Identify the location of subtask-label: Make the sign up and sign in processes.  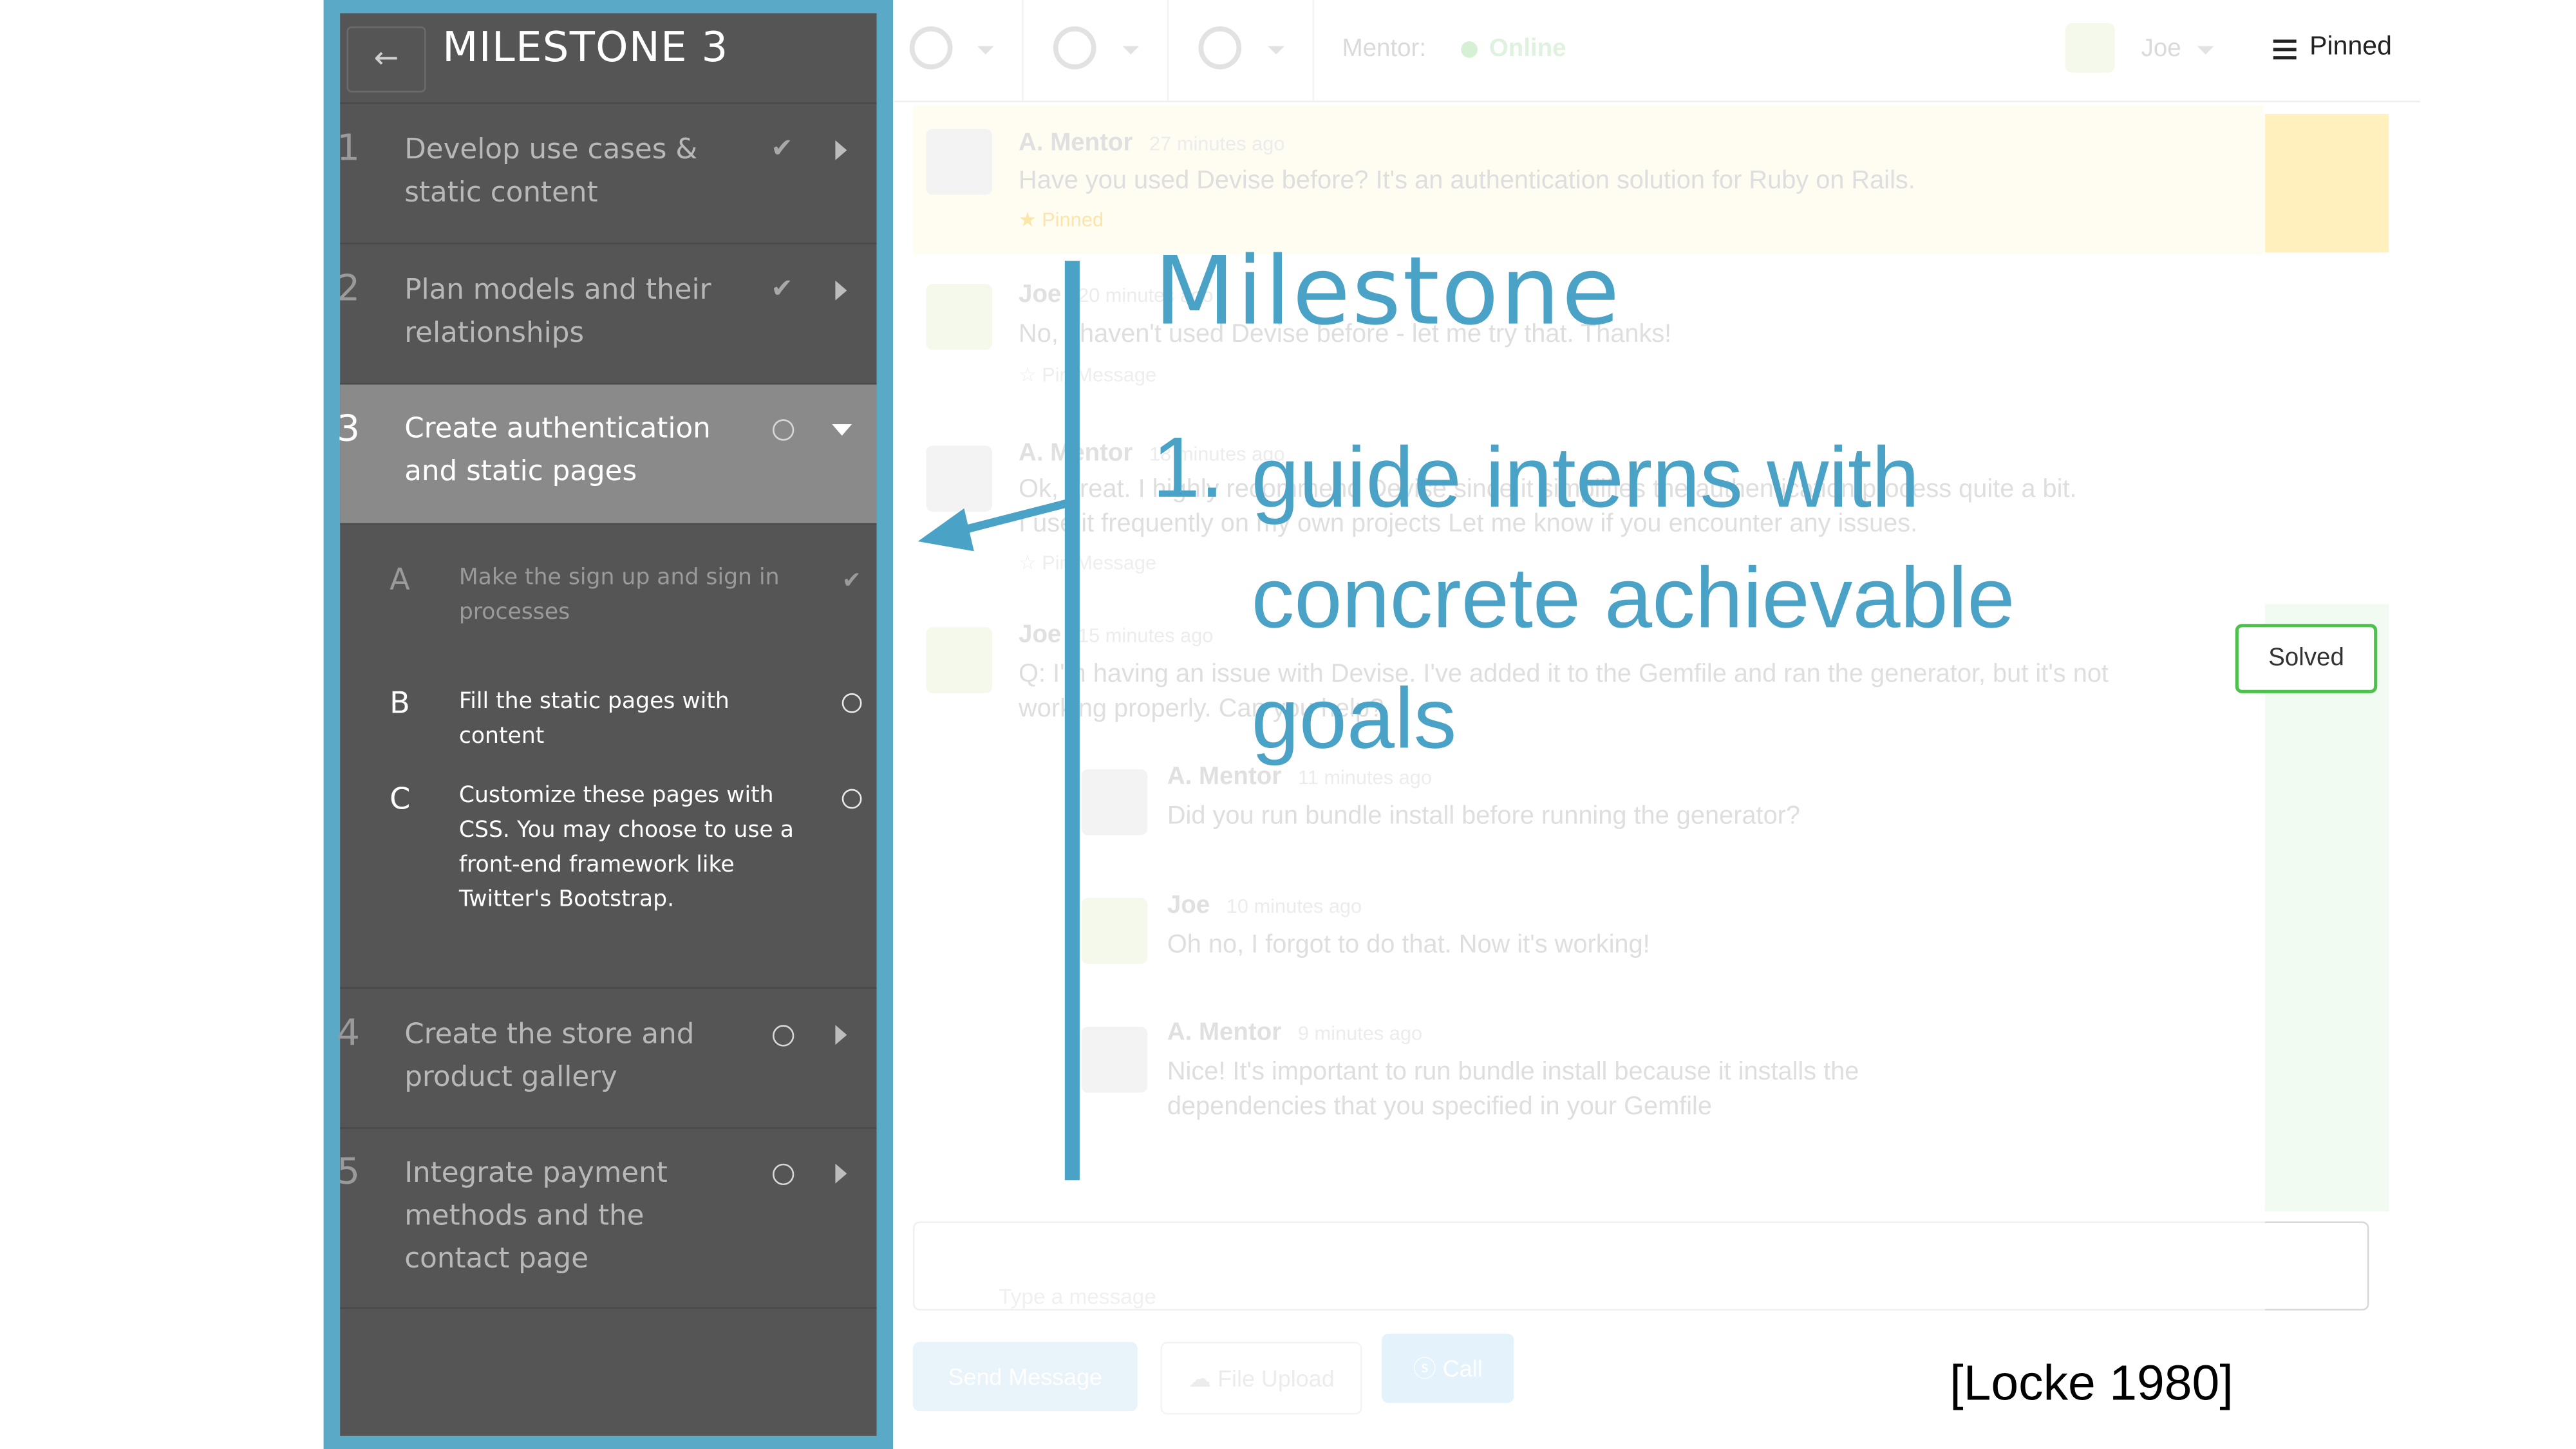
(619, 595).